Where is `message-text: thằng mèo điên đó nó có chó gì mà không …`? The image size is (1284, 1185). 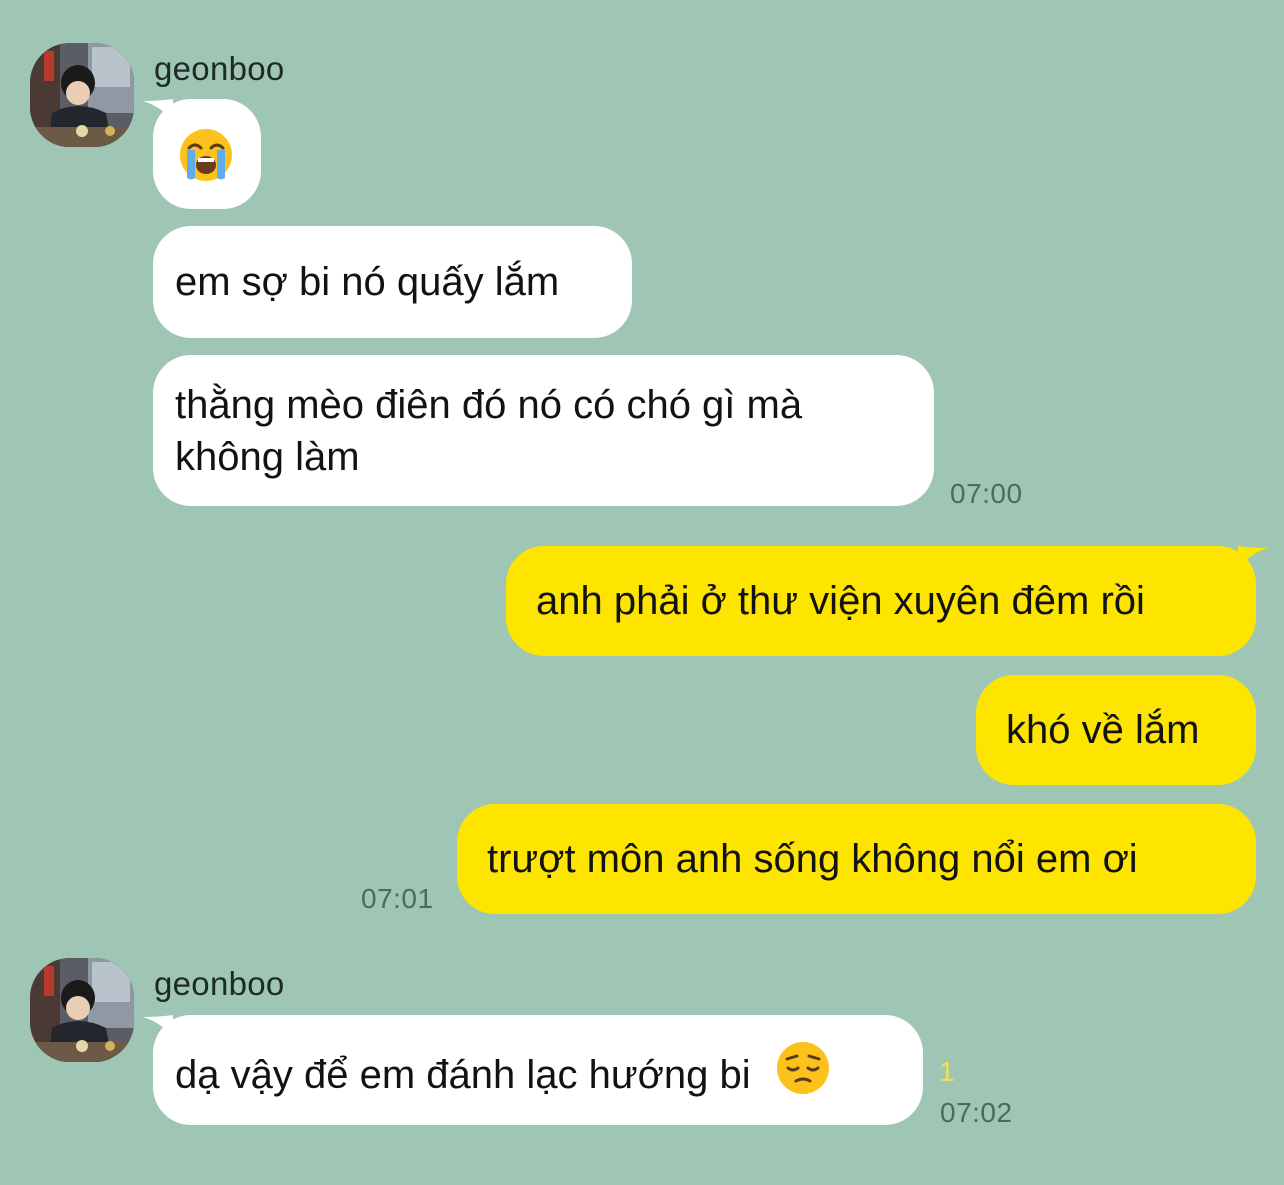
message-text: thằng mèo điên đó nó có chó gì mà không … is located at coordinates (489, 431).